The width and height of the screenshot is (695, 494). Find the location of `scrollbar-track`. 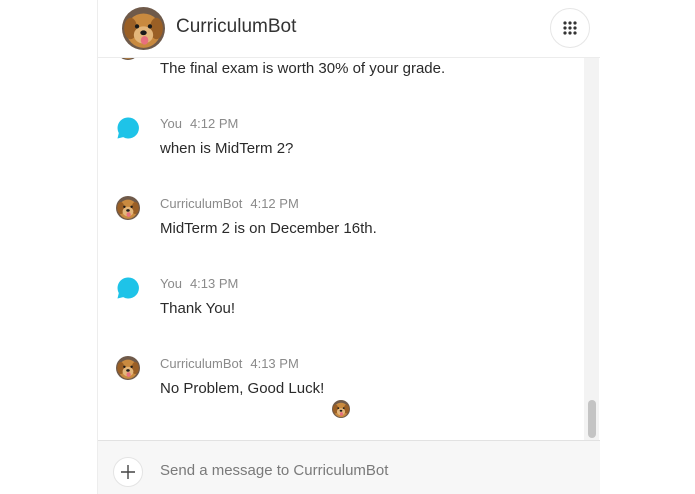

scrollbar-track is located at coordinates (591, 249).